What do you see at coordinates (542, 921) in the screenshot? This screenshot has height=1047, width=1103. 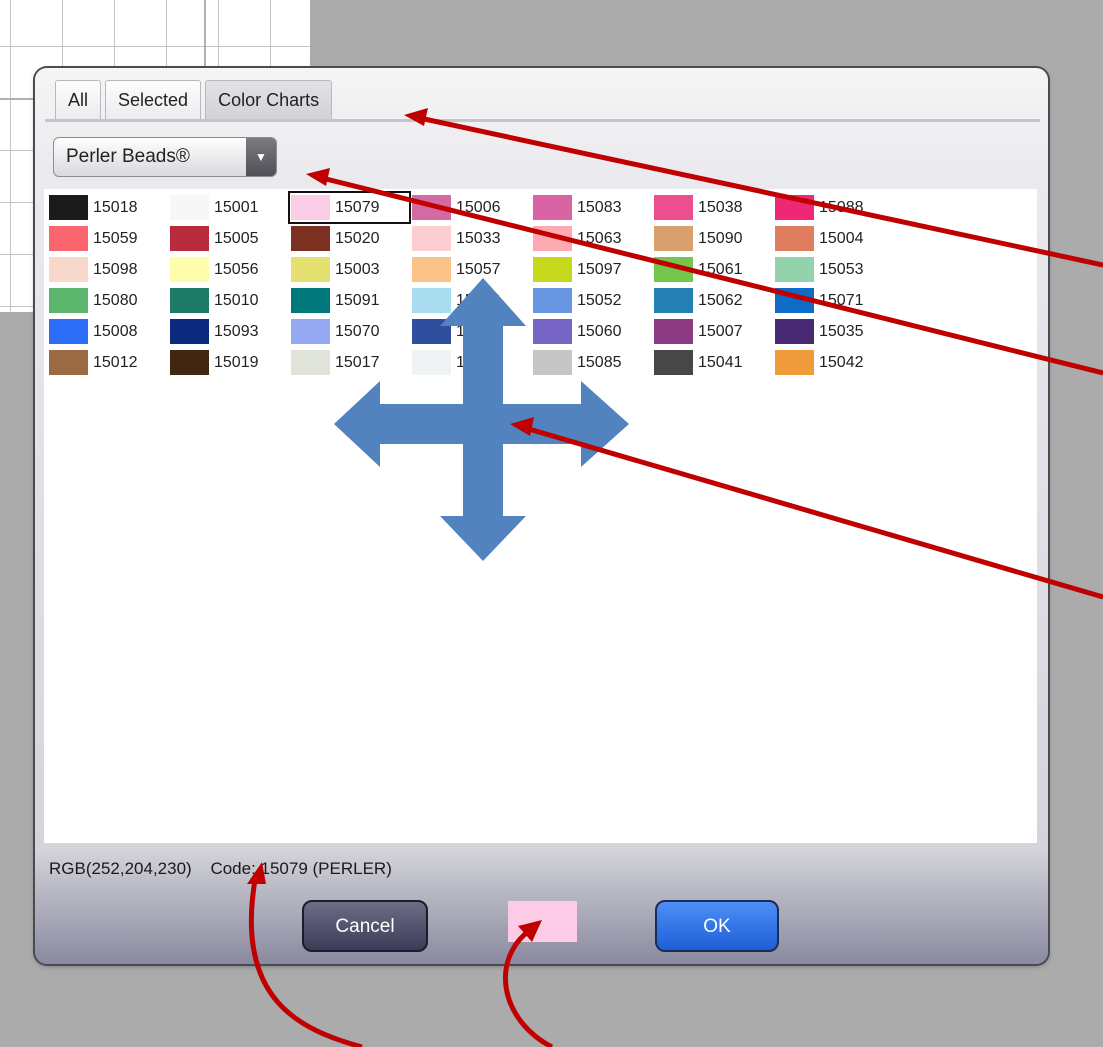 I see `color-preview-swatch` at bounding box center [542, 921].